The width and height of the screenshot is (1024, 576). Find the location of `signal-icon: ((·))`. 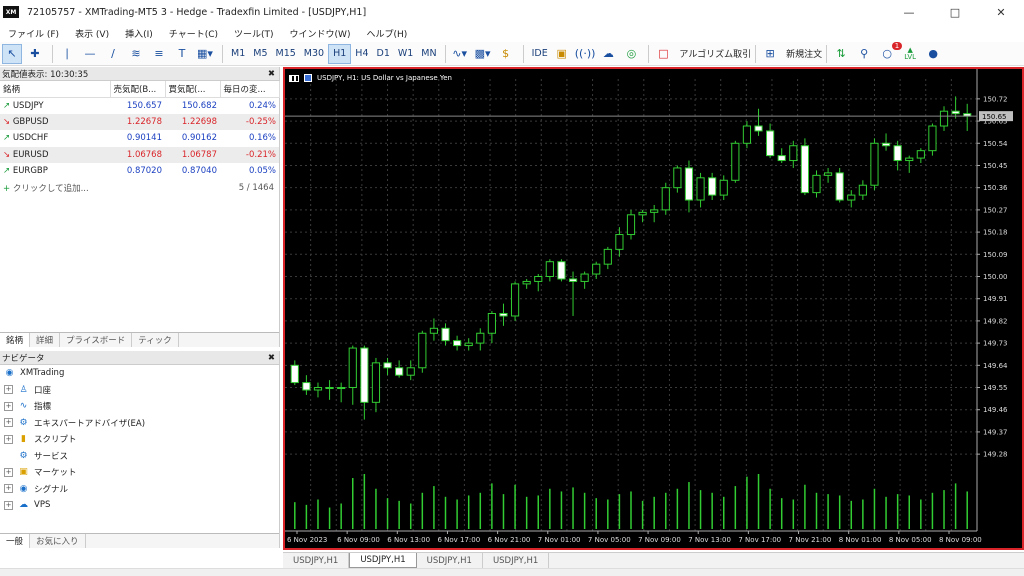

signal-icon: ((·)) is located at coordinates (585, 54).